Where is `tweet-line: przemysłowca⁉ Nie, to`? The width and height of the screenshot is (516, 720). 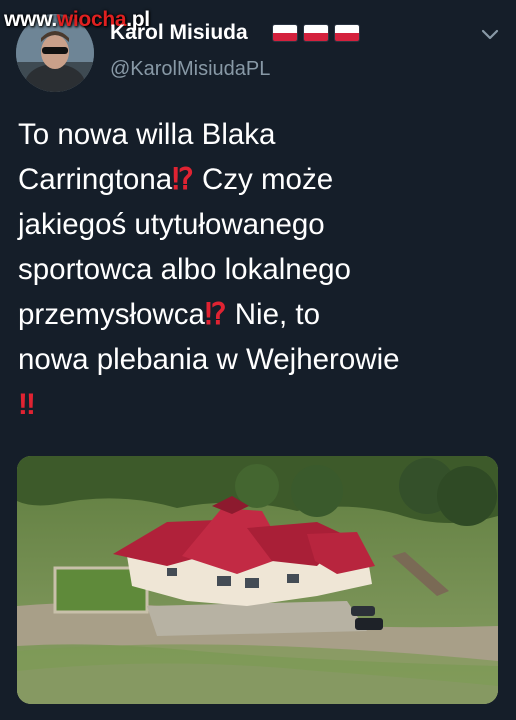
tweet-line: przemysłowca⁉ Nie, to is located at coordinates (169, 314).